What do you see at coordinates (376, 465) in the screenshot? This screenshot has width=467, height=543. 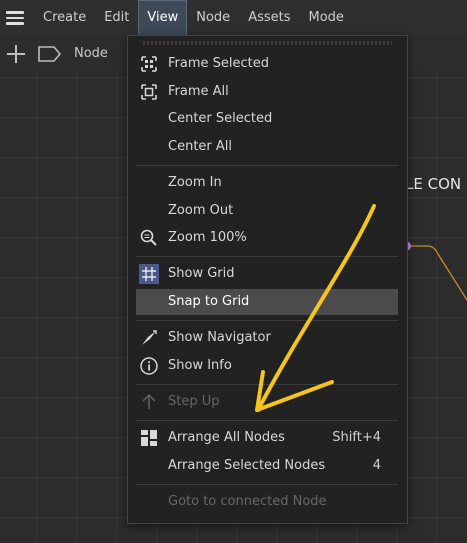 I see `menu-item-shortcut: 4` at bounding box center [376, 465].